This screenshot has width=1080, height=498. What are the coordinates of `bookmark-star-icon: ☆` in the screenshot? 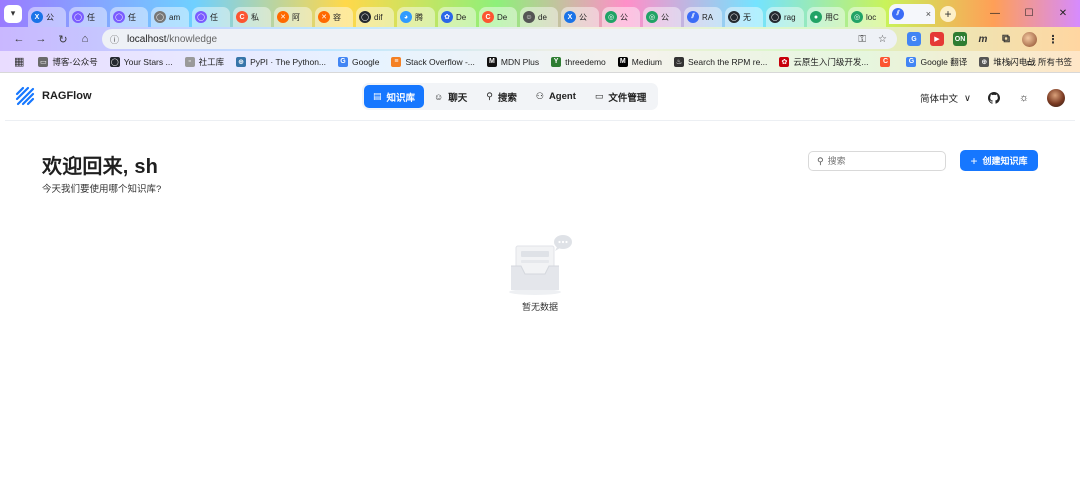 It's located at (882, 39).